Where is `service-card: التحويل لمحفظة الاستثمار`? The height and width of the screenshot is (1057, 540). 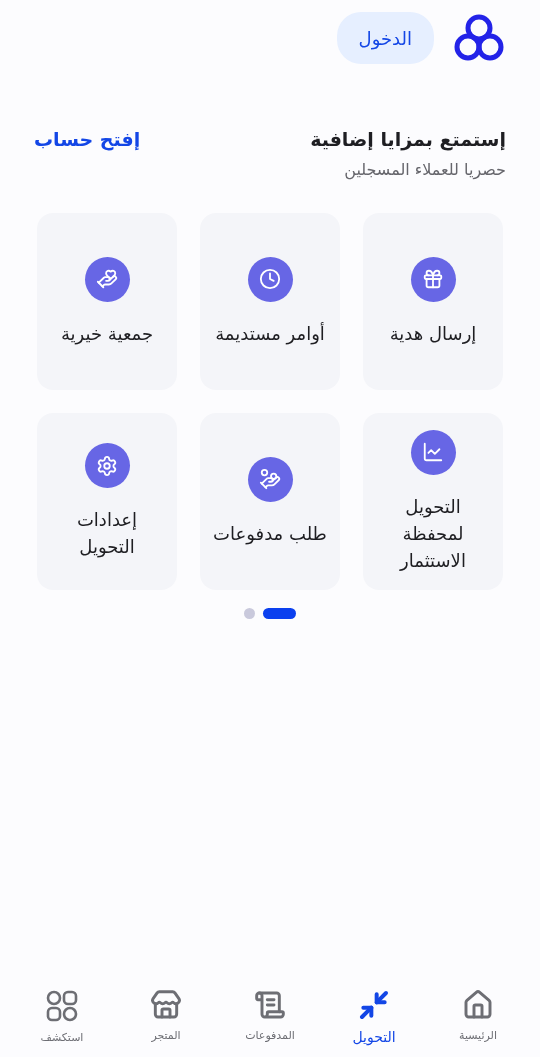 service-card: التحويل لمحفظة الاستثمار is located at coordinates (433, 501).